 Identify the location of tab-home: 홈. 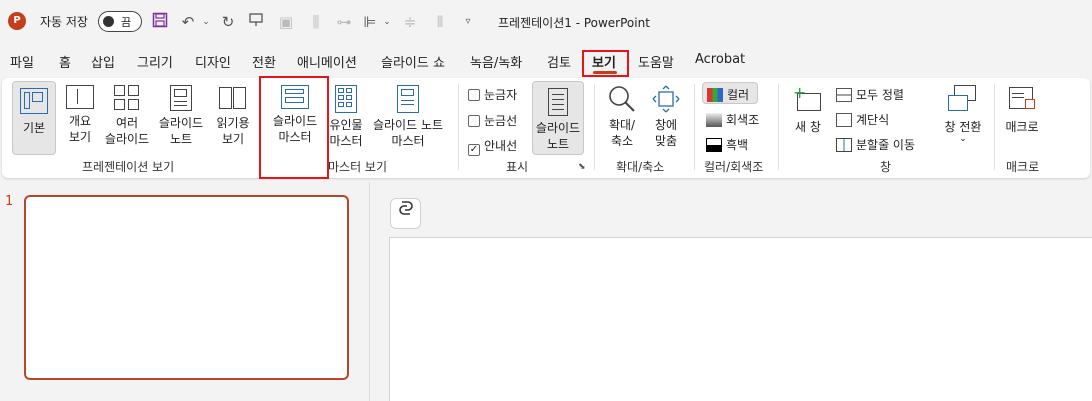
(65, 61).